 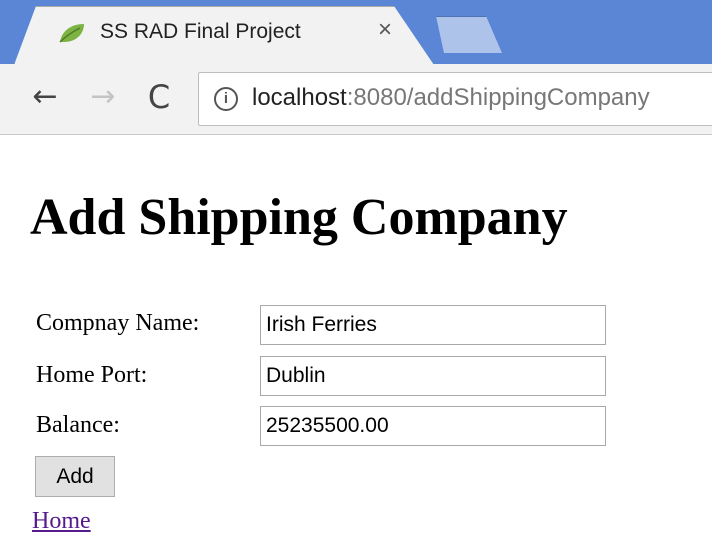 I want to click on close-icon: ×, so click(x=385, y=30).